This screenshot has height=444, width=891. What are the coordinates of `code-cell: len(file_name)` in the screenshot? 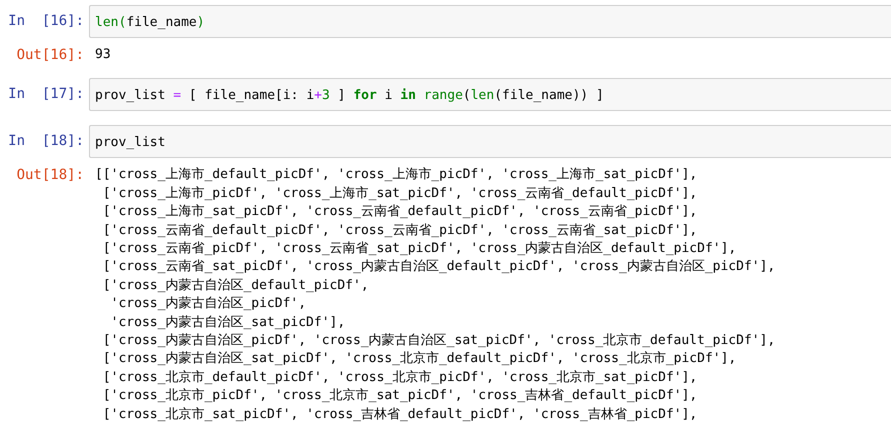 It's located at (490, 21).